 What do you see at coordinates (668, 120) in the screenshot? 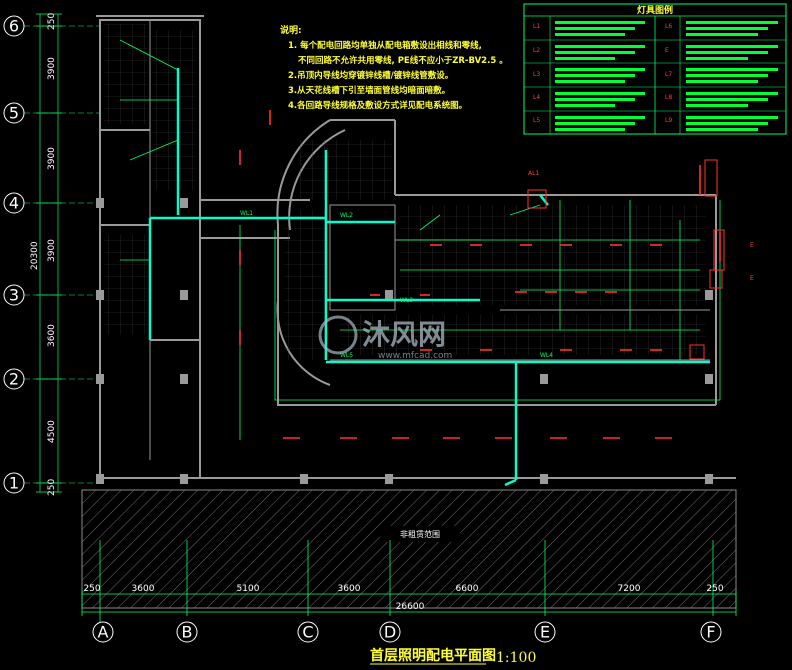
I see `legend-code: L9` at bounding box center [668, 120].